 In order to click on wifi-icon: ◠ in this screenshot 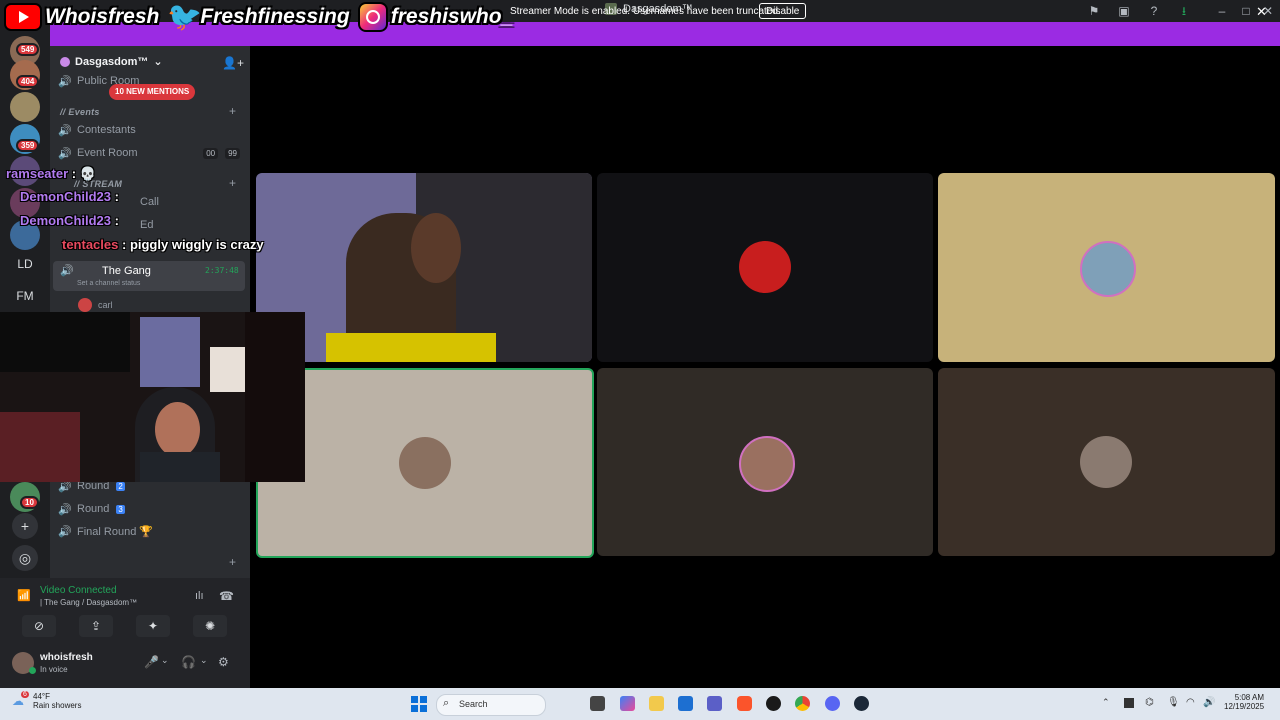, I will do `click(1190, 702)`.